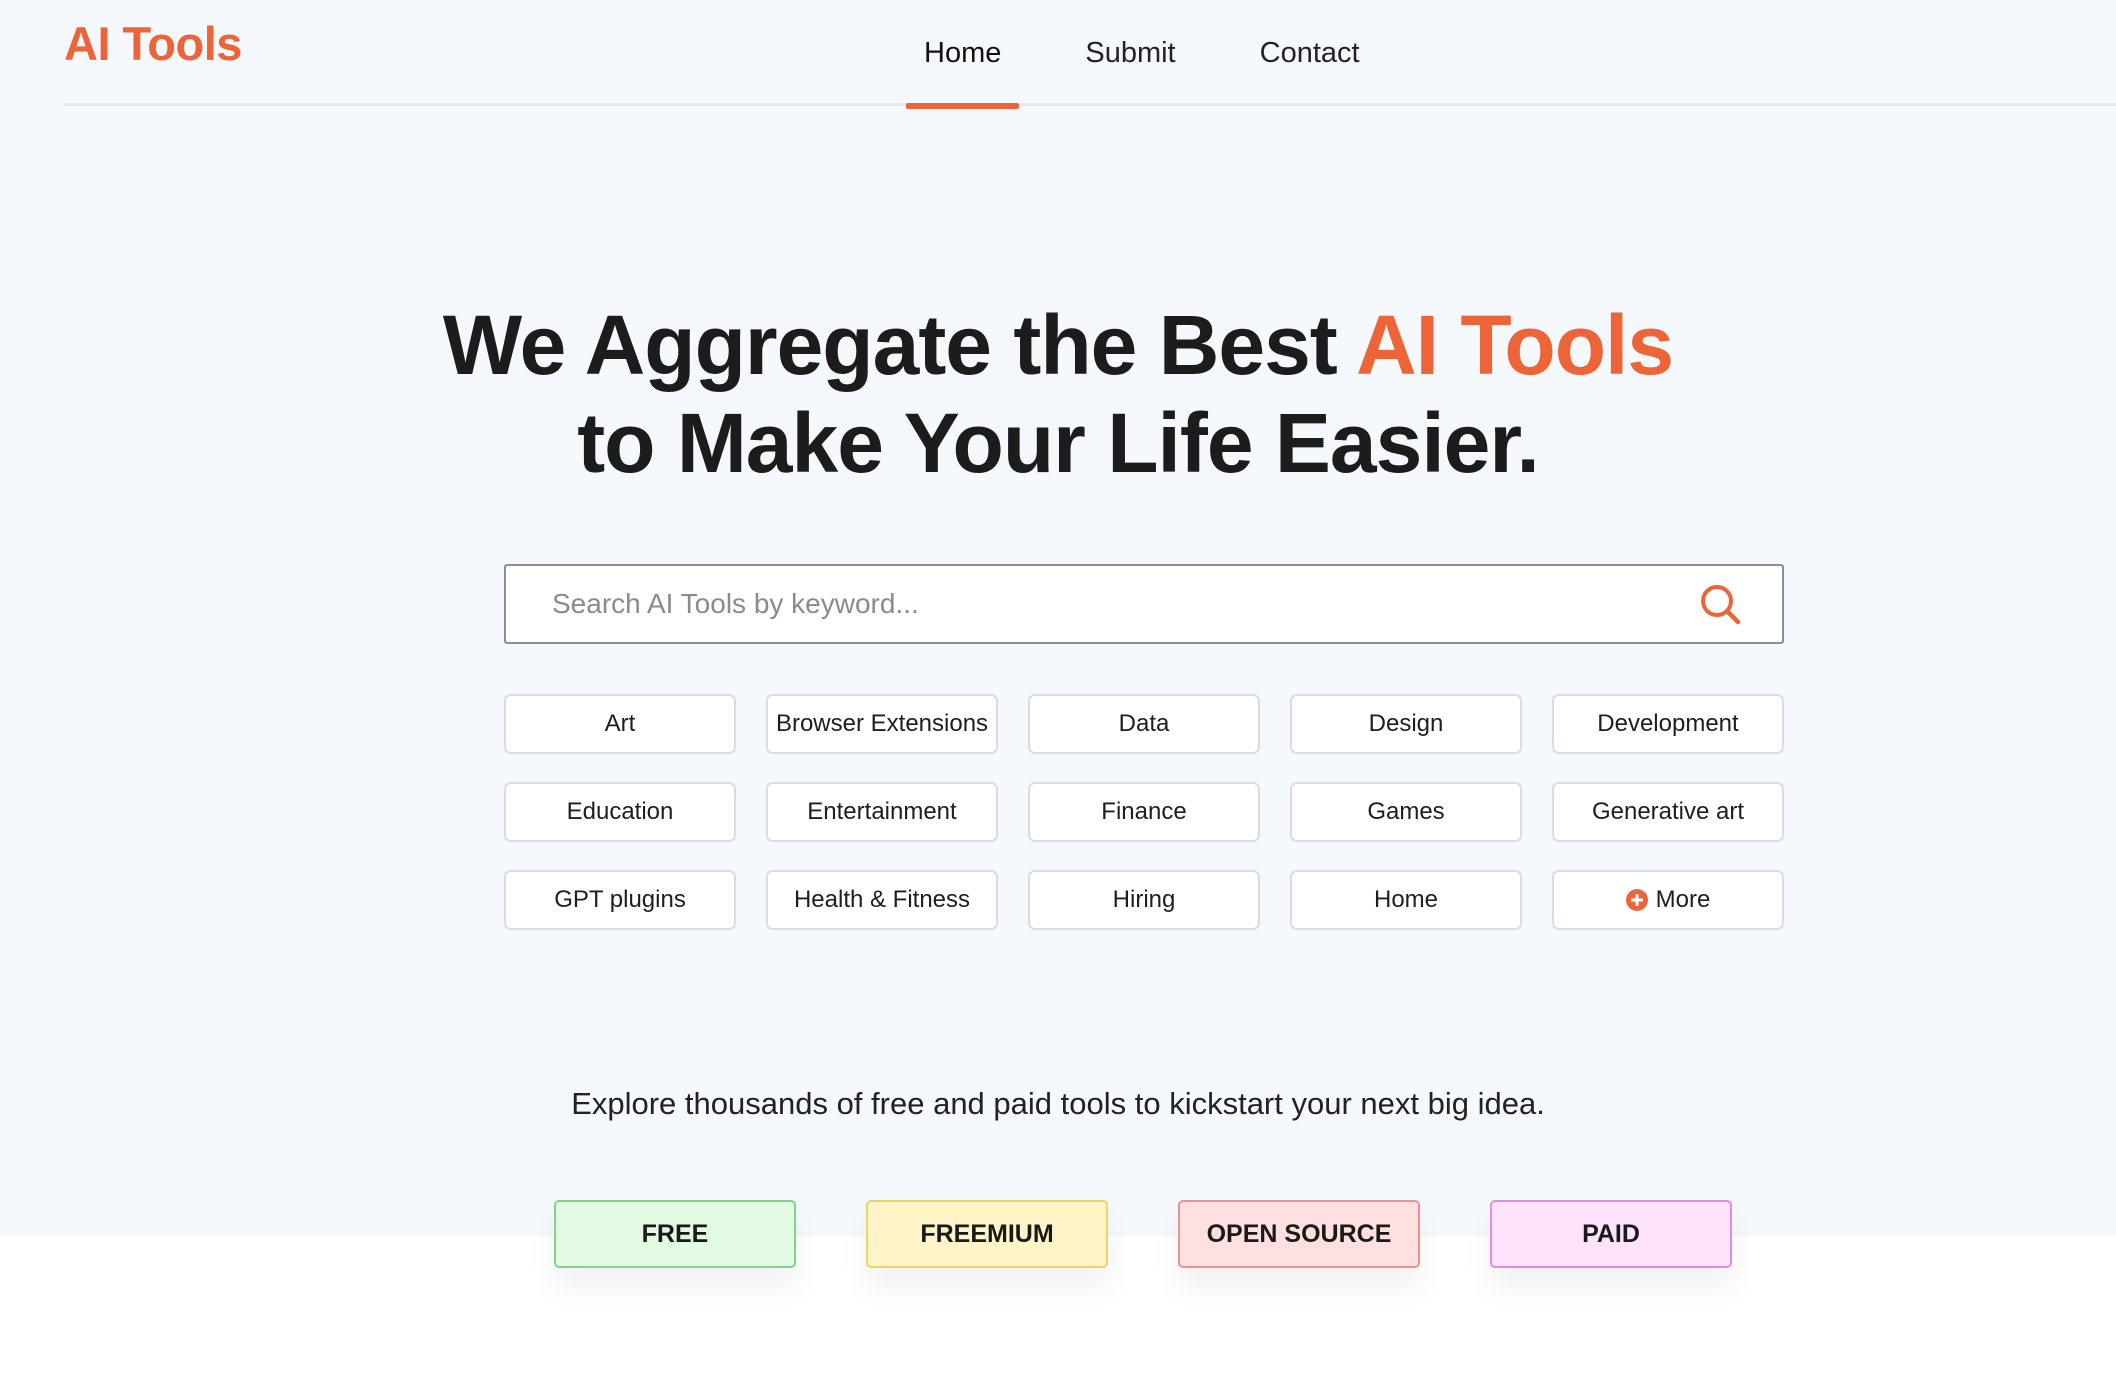 This screenshot has width=2116, height=1374. I want to click on pricing-freemium-button: FREEMIUM, so click(987, 1234).